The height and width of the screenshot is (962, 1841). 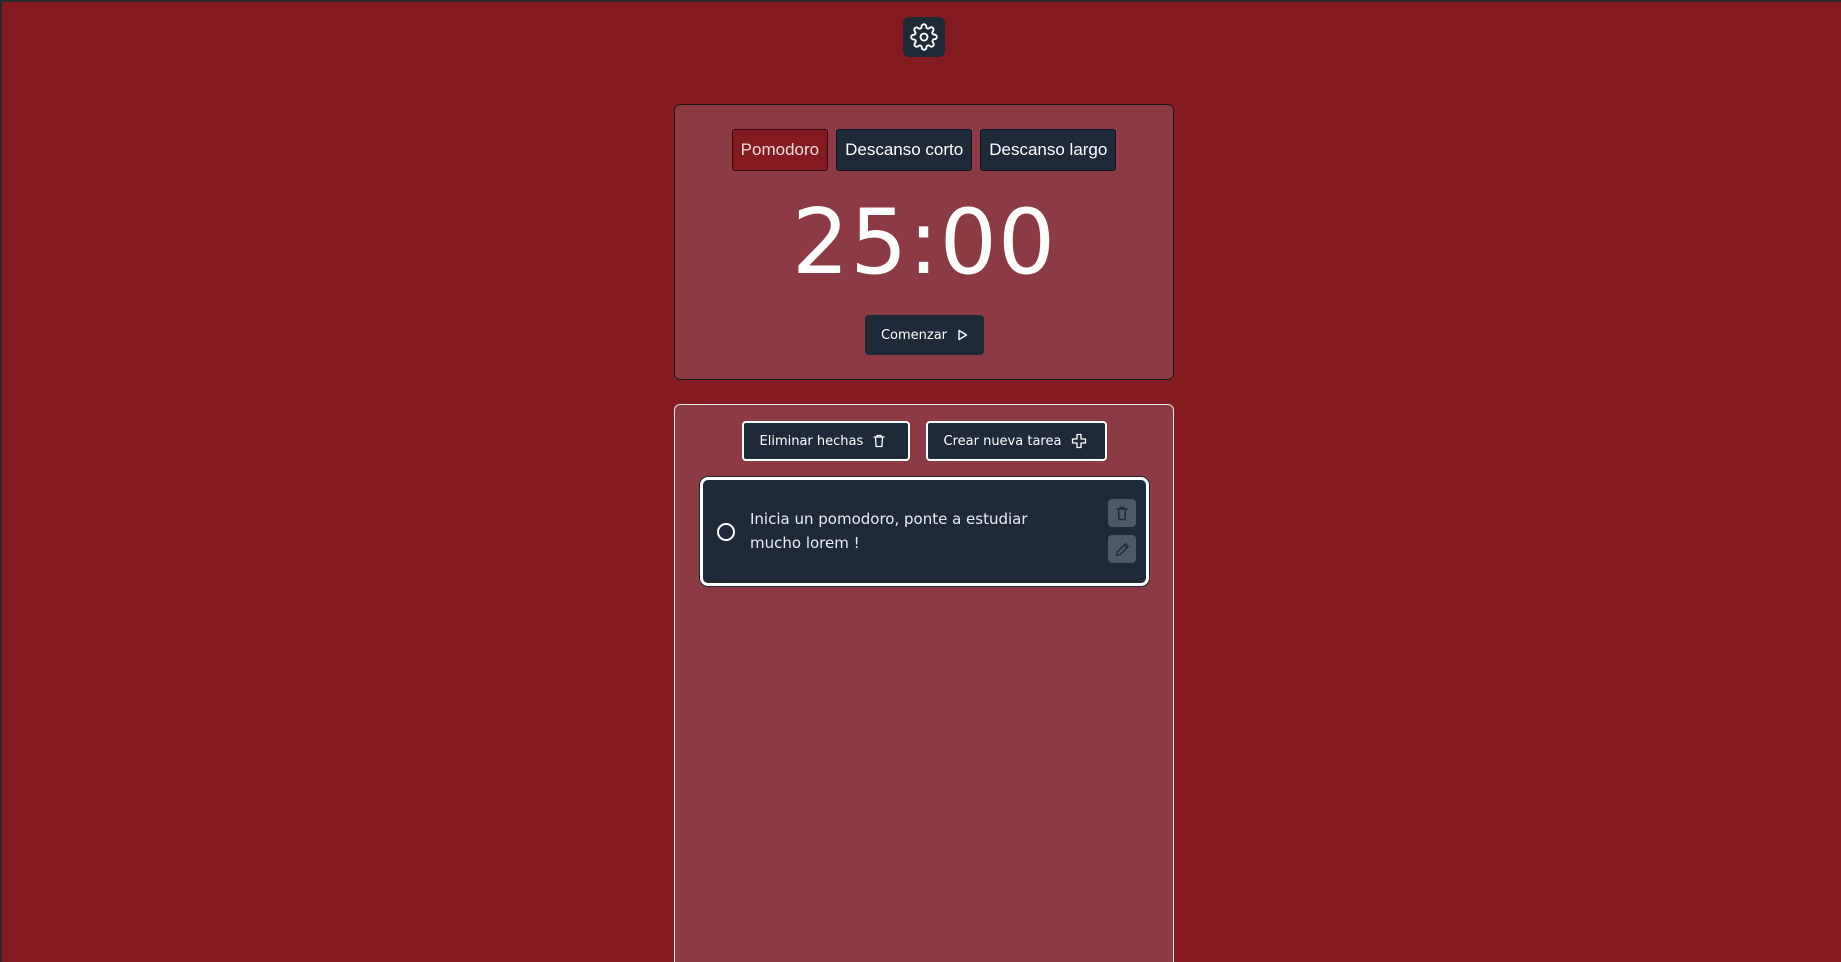 I want to click on settings-button, so click(x=924, y=37).